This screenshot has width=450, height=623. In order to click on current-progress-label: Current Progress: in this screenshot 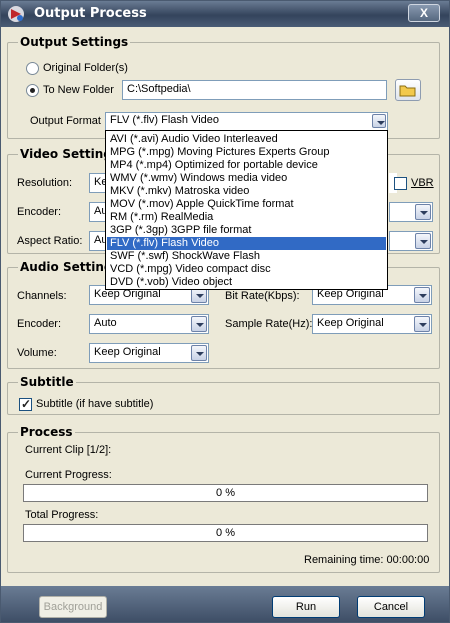, I will do `click(68, 475)`.